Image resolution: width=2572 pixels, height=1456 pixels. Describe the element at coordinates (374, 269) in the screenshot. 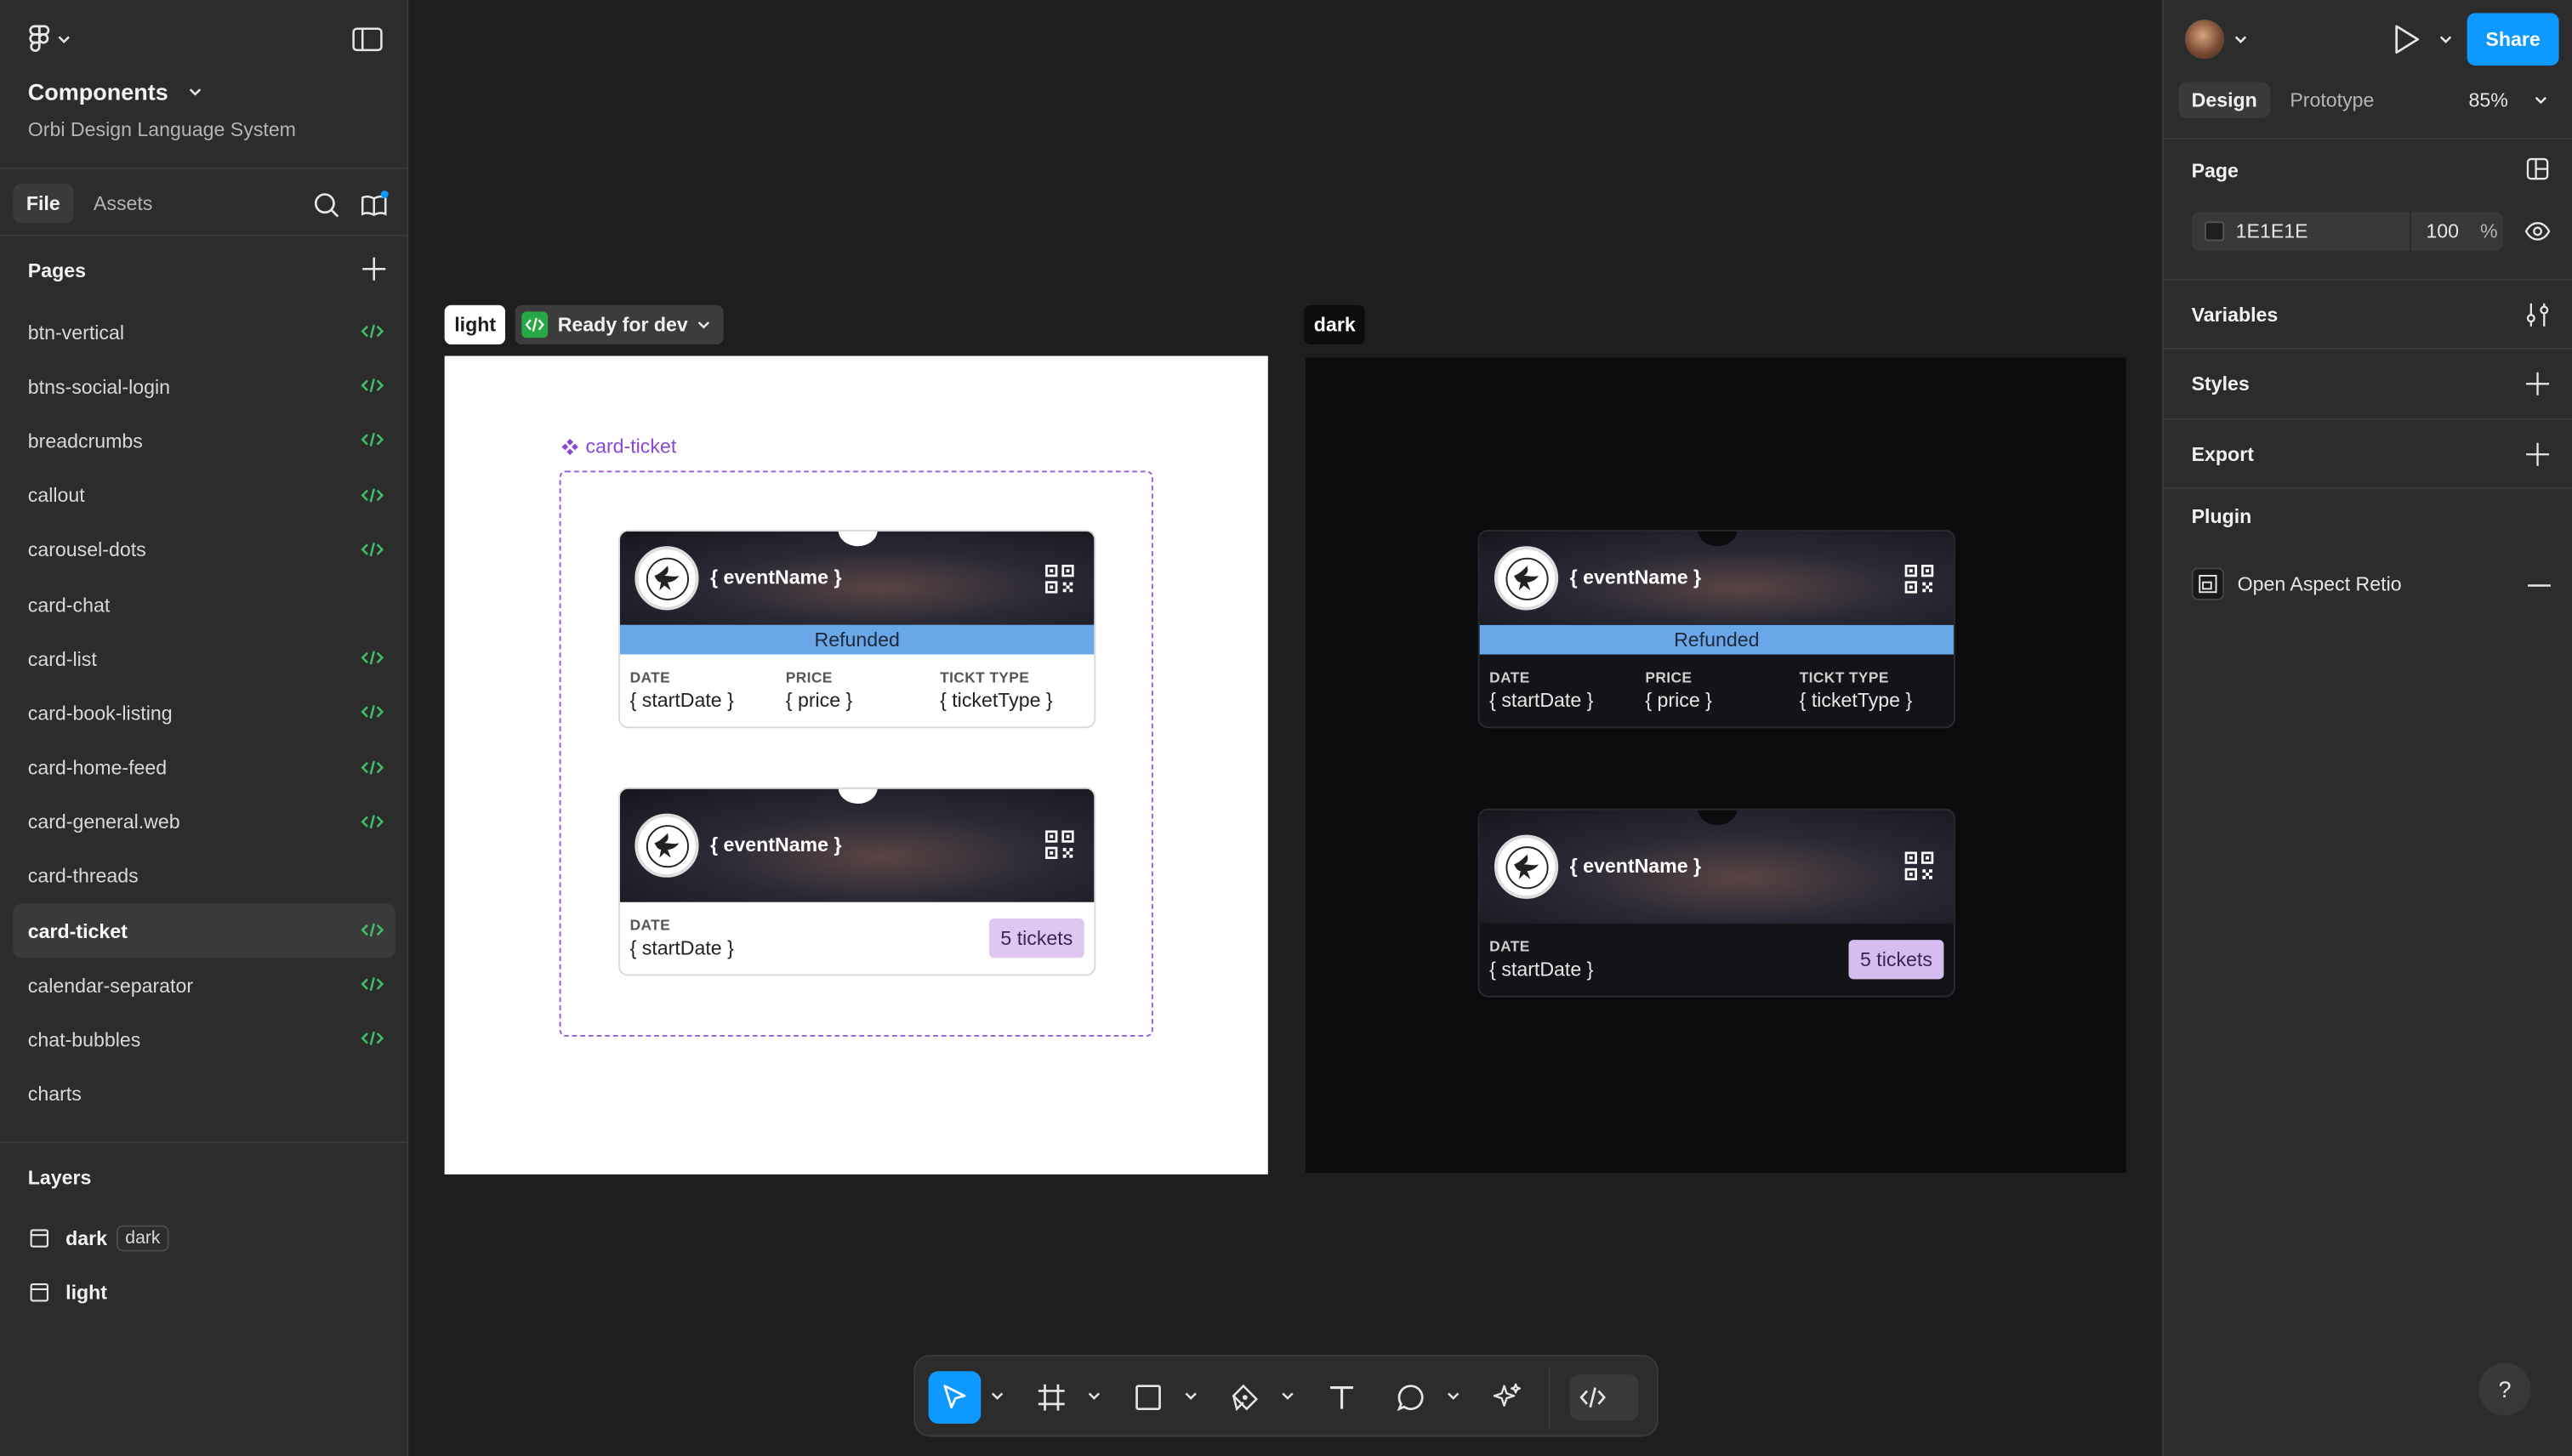

I see `add-page-plus-icon` at that location.